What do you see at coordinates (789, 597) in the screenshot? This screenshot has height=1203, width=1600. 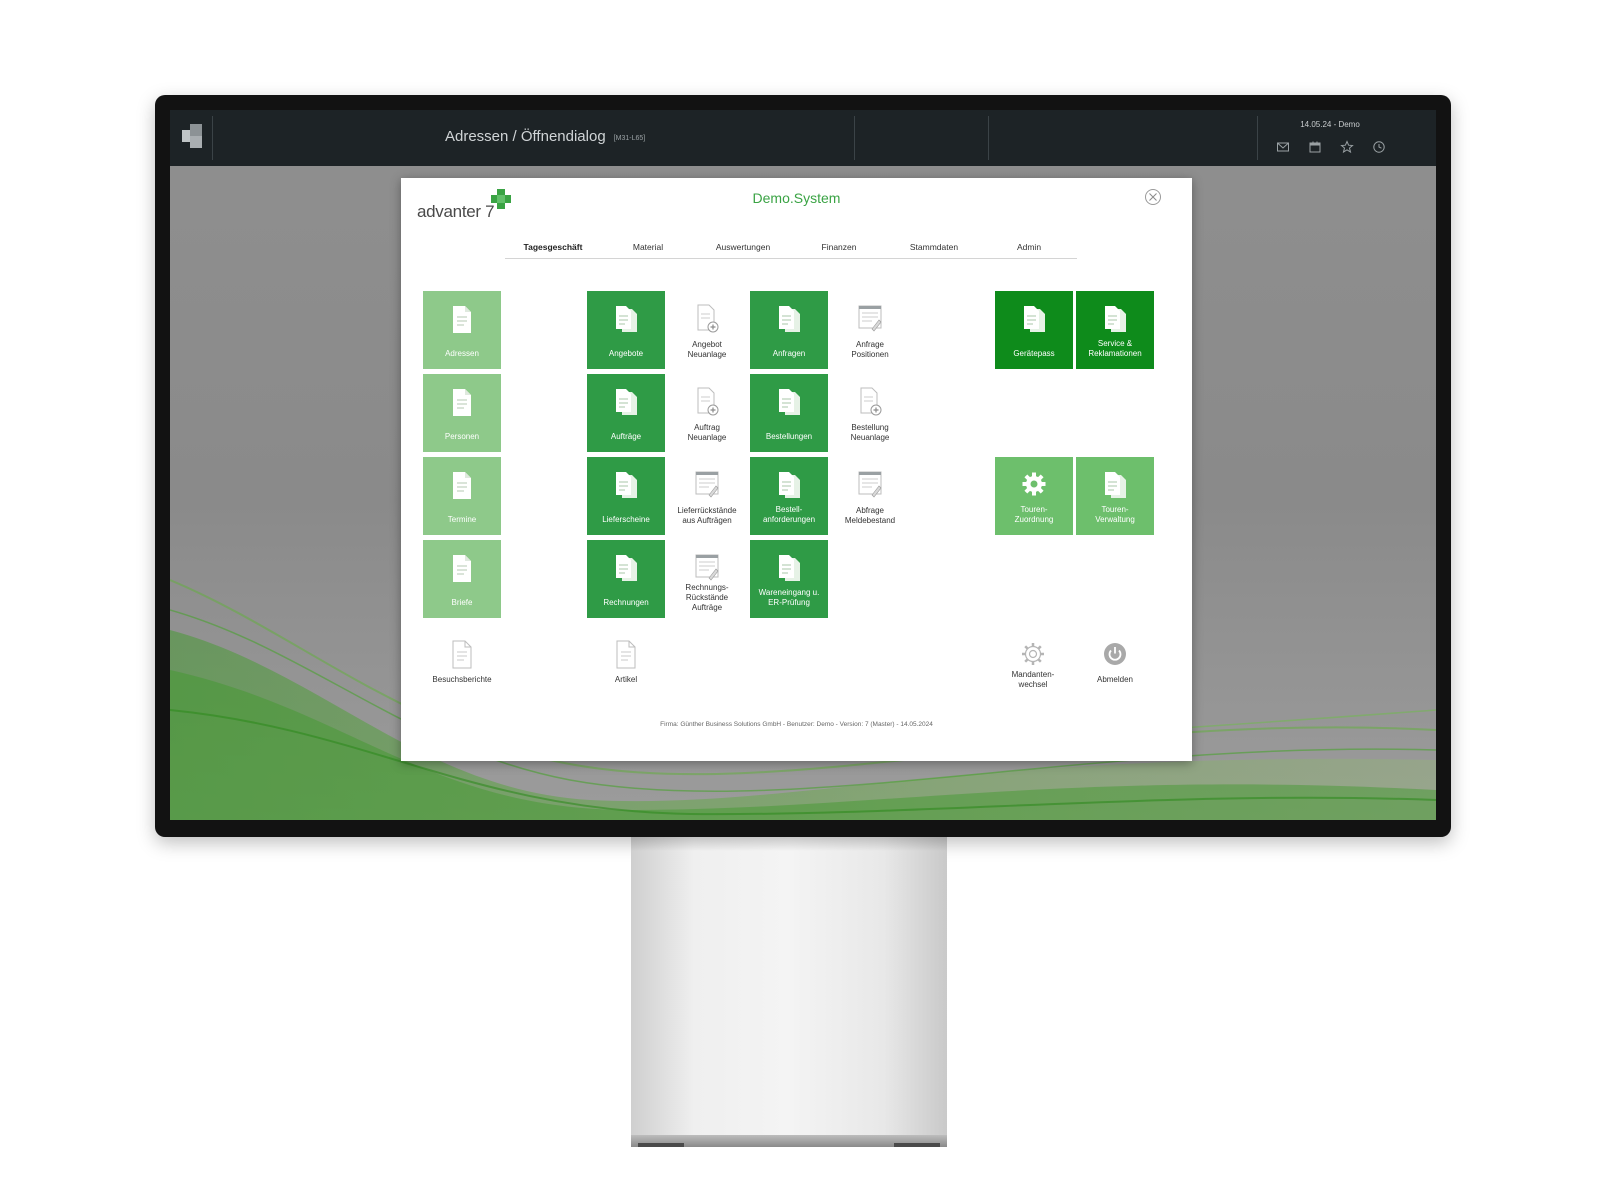 I see `tile-label: Wareneingang u. ER-Prüfung` at bounding box center [789, 597].